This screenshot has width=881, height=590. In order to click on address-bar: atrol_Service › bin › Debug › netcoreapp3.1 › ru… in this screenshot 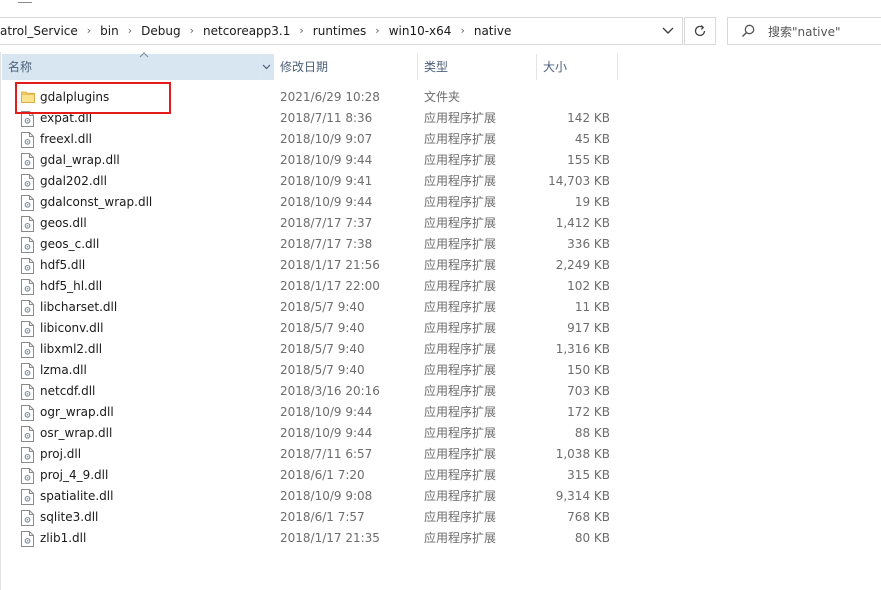, I will do `click(341, 31)`.